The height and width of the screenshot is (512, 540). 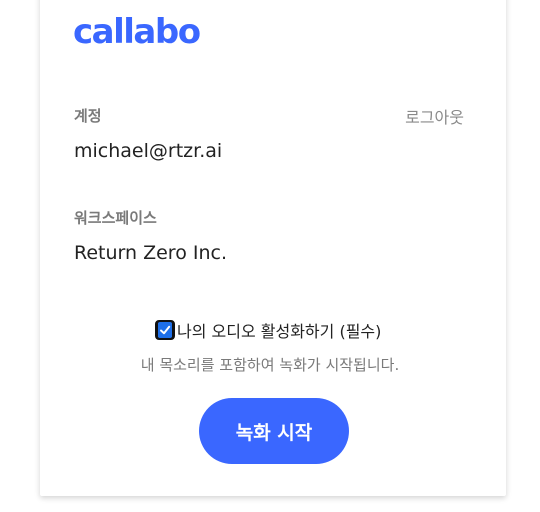 What do you see at coordinates (115, 218) in the screenshot?
I see `workspace-label: 워크스페이스` at bounding box center [115, 218].